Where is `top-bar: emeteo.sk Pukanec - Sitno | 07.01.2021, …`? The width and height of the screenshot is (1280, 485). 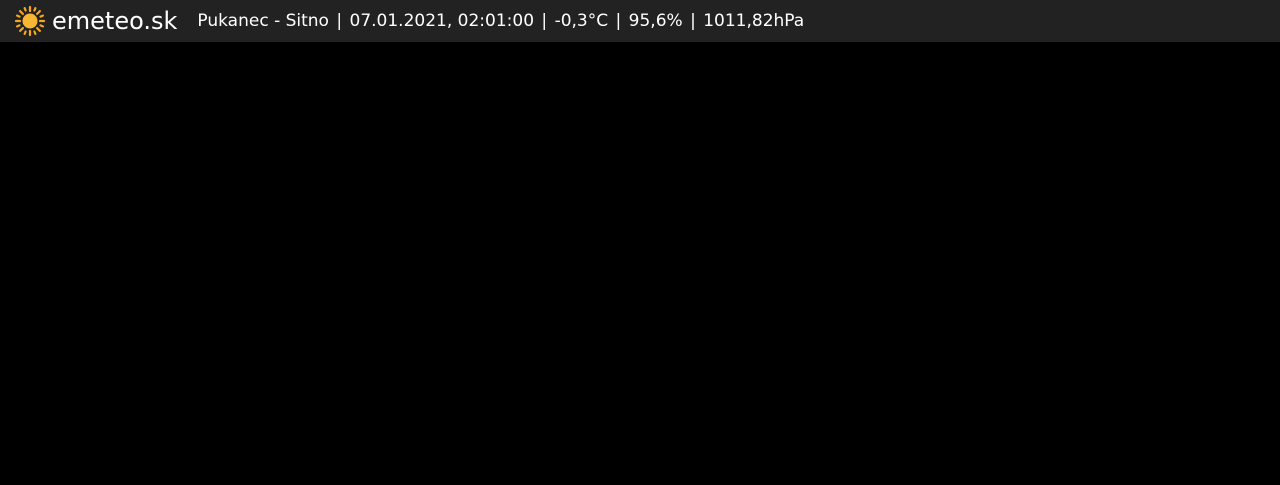
top-bar: emeteo.sk Pukanec - Sitno | 07.01.2021, … is located at coordinates (640, 21).